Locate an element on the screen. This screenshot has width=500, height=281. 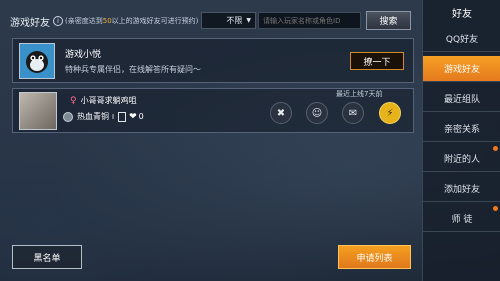
dropdown-caret-icon: ▼ is located at coordinates (248, 20).